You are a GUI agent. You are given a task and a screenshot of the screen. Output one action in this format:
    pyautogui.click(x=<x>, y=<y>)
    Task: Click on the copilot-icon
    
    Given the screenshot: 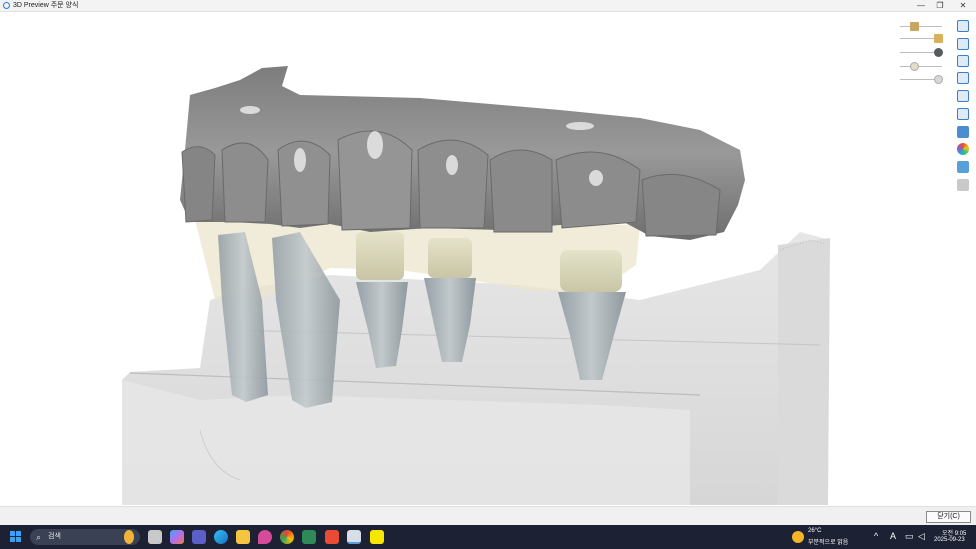 What is the action you would take?
    pyautogui.click(x=177, y=537)
    